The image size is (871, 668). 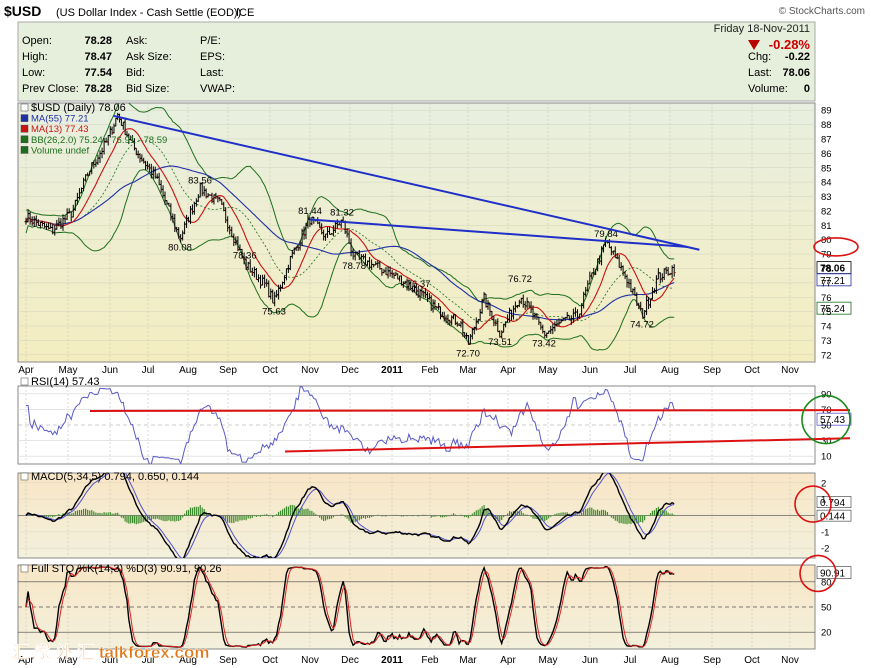 What do you see at coordinates (826, 298) in the screenshot?
I see `price-tick: 76` at bounding box center [826, 298].